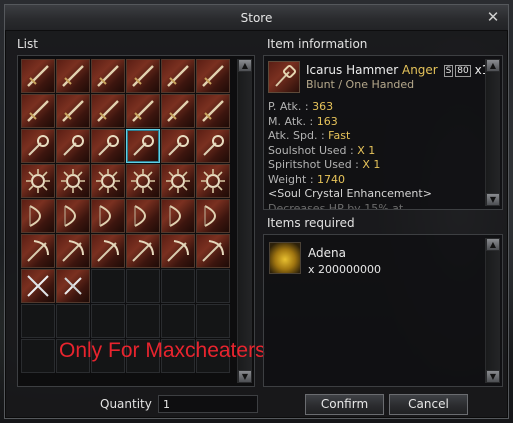 The image size is (513, 423). What do you see at coordinates (143, 146) in the screenshot?
I see `item-slot-selected` at bounding box center [143, 146].